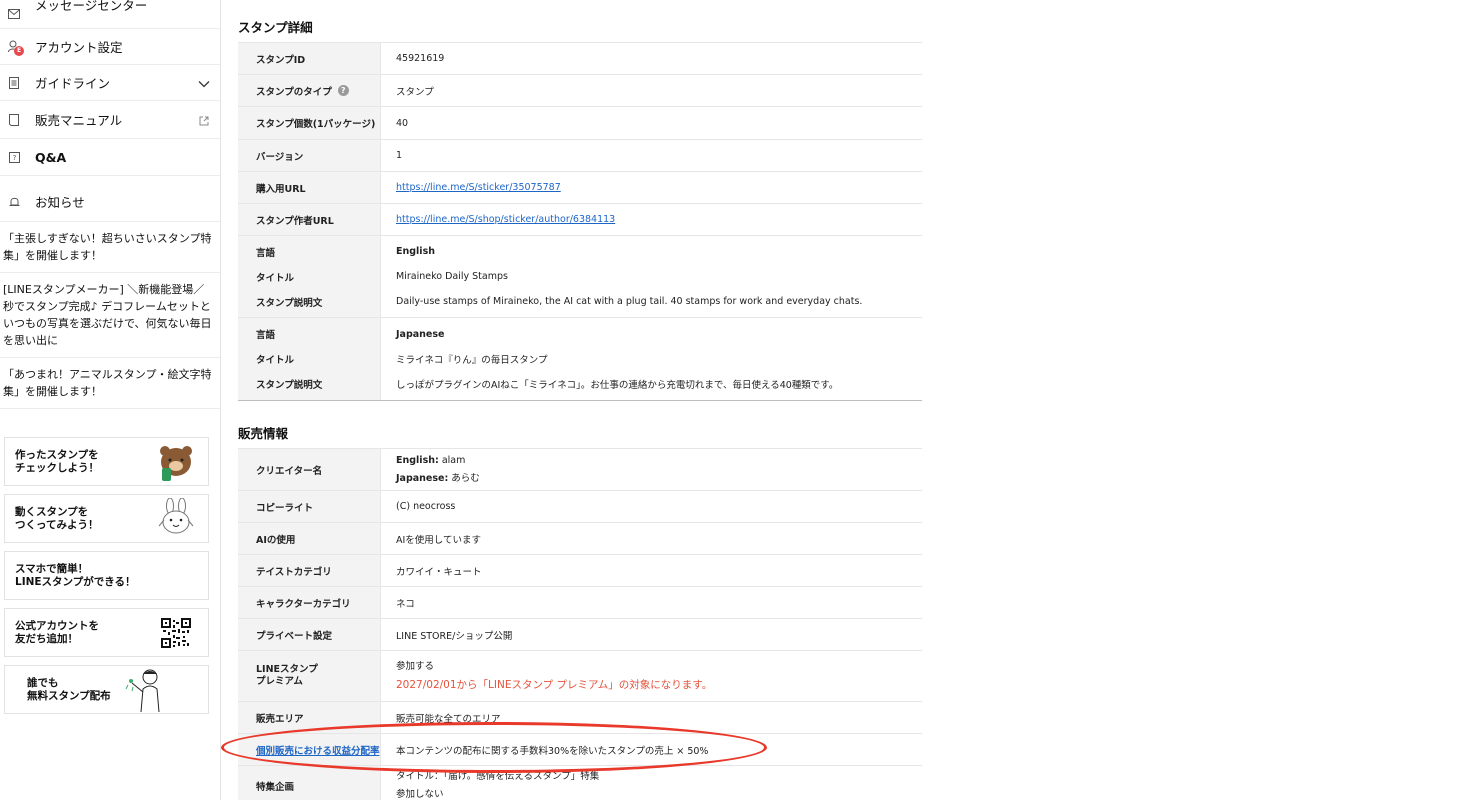 This screenshot has height=800, width=1471. I want to click on banner-official-account: 公式アカウントを 友だち追加！, so click(106, 632).